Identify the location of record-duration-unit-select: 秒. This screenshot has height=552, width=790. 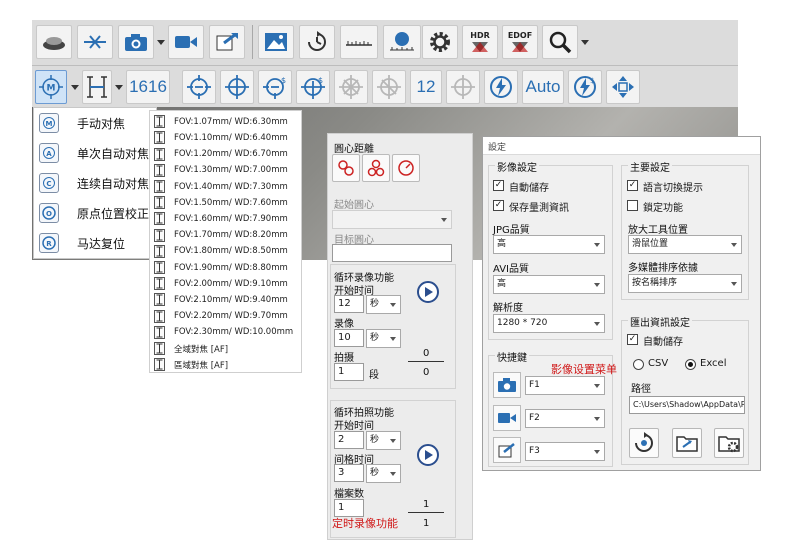
(383, 338).